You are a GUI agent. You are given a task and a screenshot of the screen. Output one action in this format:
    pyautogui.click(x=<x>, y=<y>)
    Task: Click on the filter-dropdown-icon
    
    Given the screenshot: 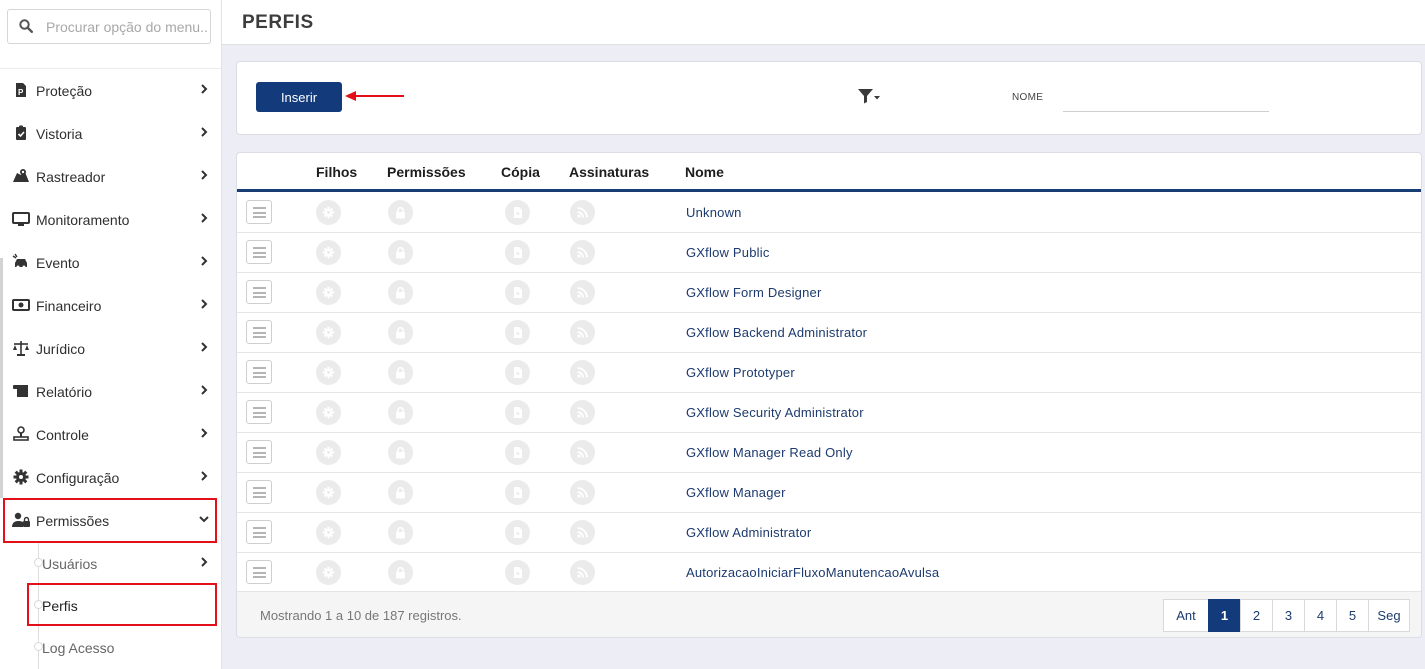 What is the action you would take?
    pyautogui.click(x=869, y=96)
    